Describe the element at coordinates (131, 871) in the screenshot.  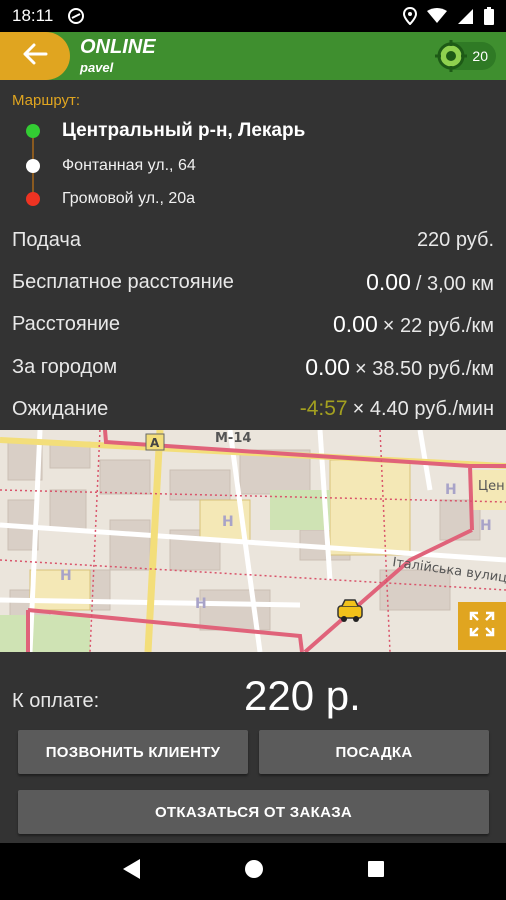
I see `nav-back-icon` at that location.